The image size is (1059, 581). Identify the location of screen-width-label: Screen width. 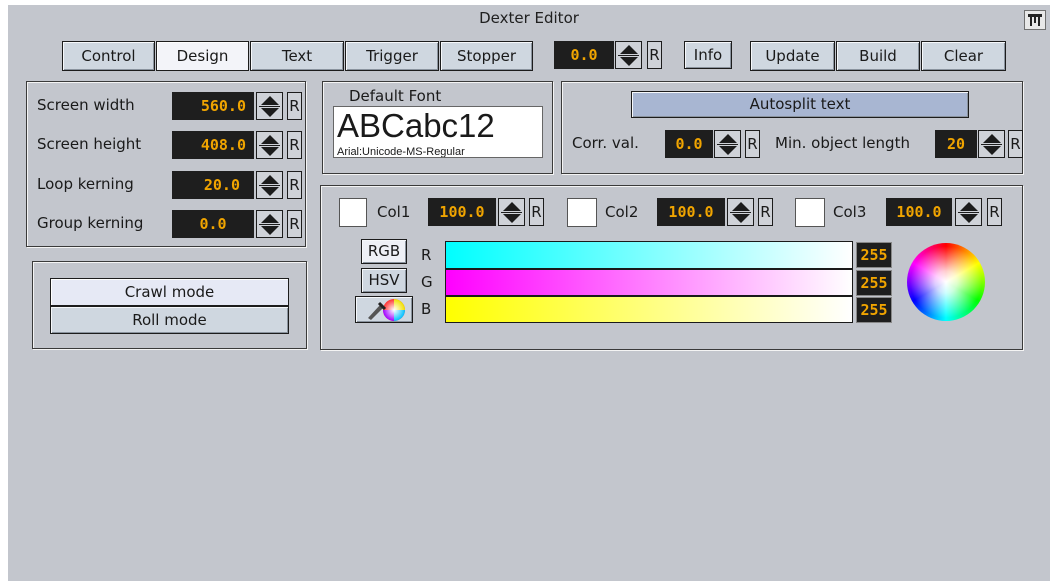
(86, 105).